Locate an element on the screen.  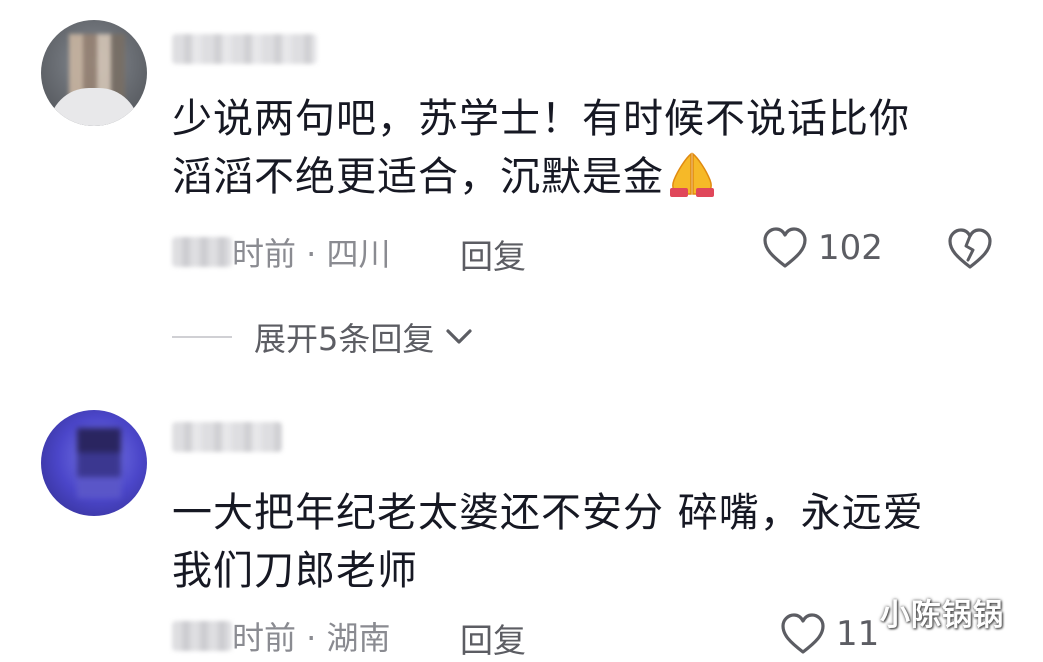
expand-replies-label: 展开5条回复 is located at coordinates (344, 339).